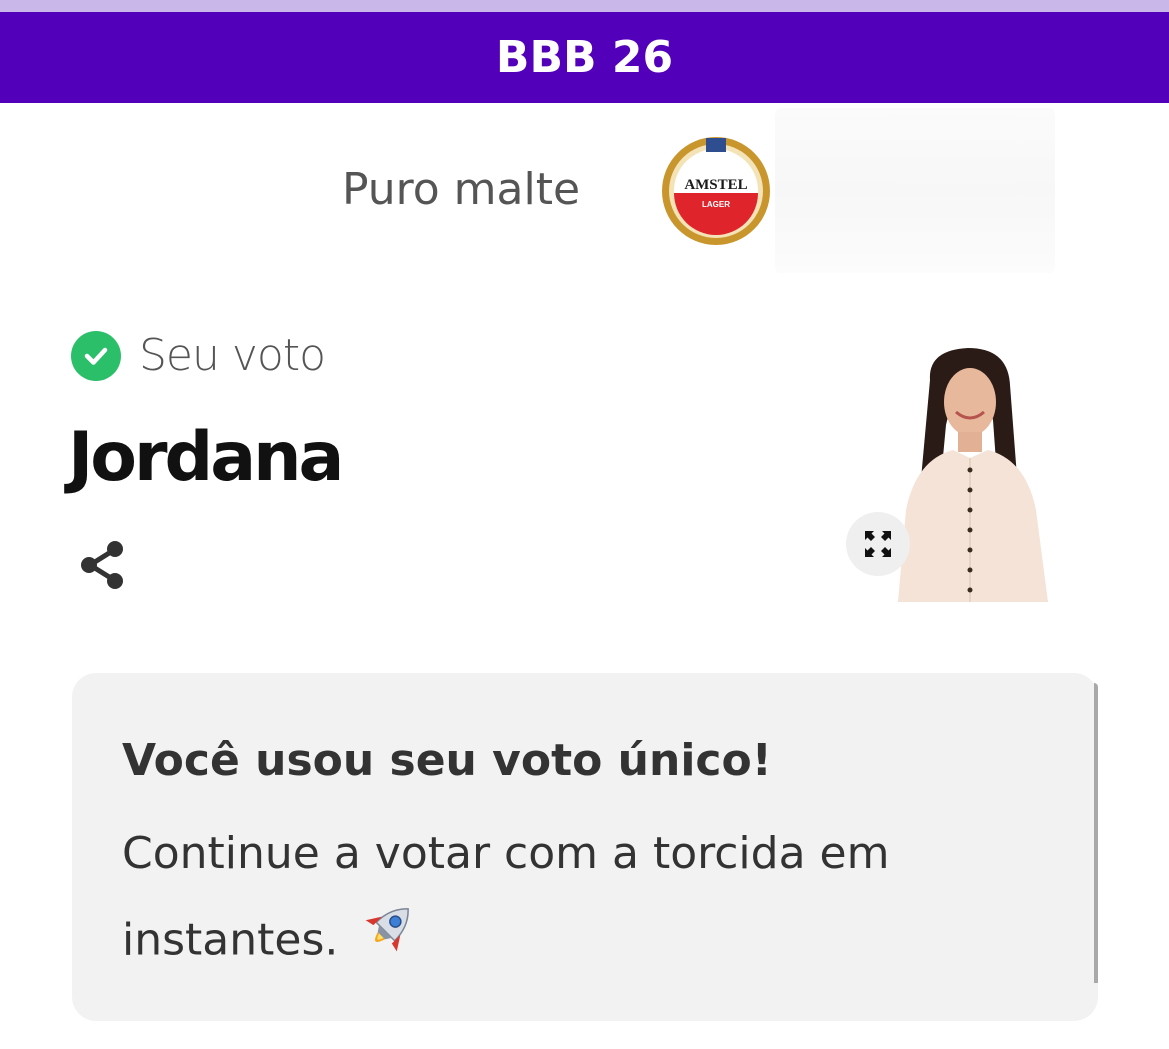 This screenshot has width=1169, height=1049. What do you see at coordinates (232, 355) in the screenshot?
I see `your-vote-label: Seu voto` at bounding box center [232, 355].